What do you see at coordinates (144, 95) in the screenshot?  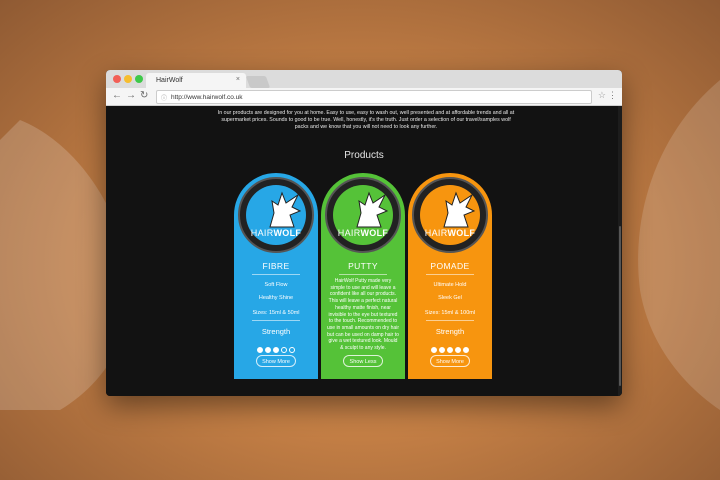 I see `reload-icon: ↻` at bounding box center [144, 95].